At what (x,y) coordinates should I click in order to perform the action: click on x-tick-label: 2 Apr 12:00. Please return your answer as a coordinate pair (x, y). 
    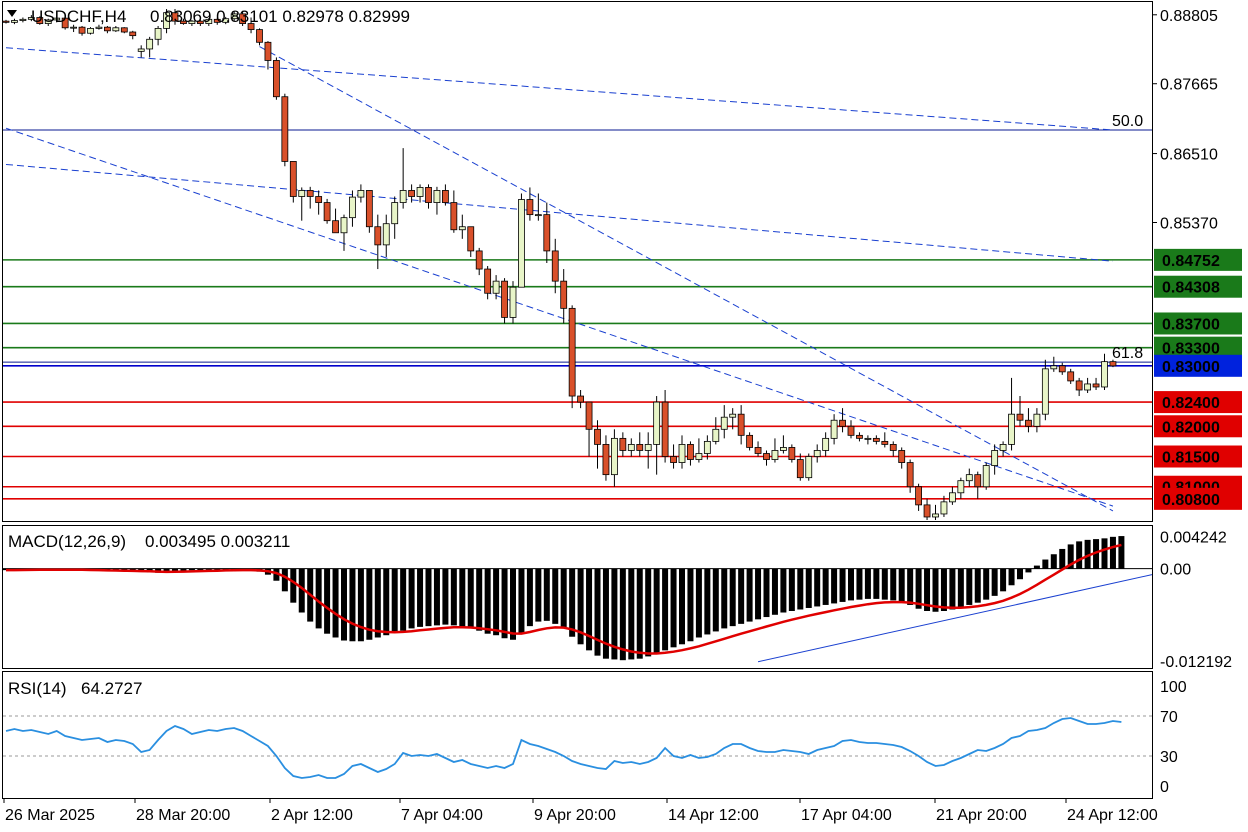
    Looking at the image, I should click on (312, 815).